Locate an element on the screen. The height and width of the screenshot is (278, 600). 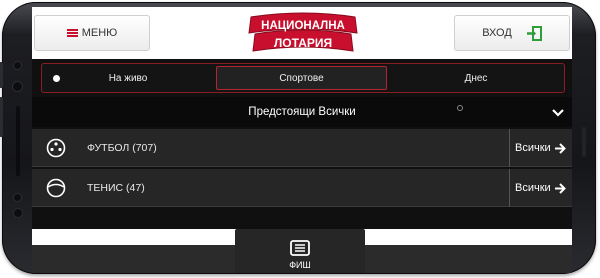
tab-today: Днес is located at coordinates (476, 78).